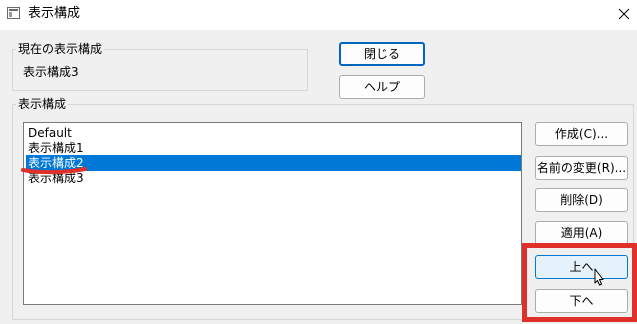 This screenshot has width=637, height=324. I want to click on close-icon, so click(624, 14).